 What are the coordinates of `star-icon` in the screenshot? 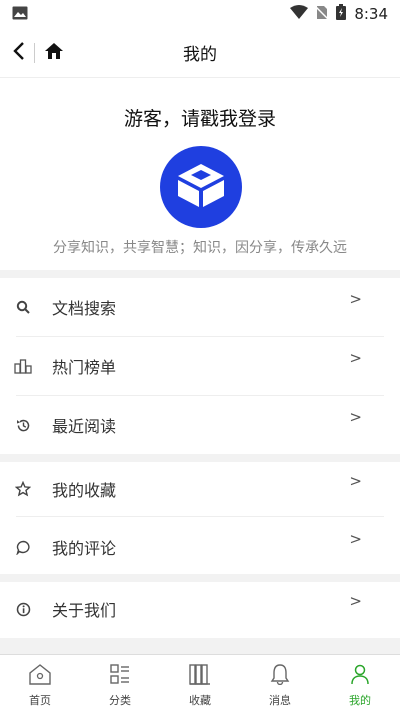 It's located at (23, 489).